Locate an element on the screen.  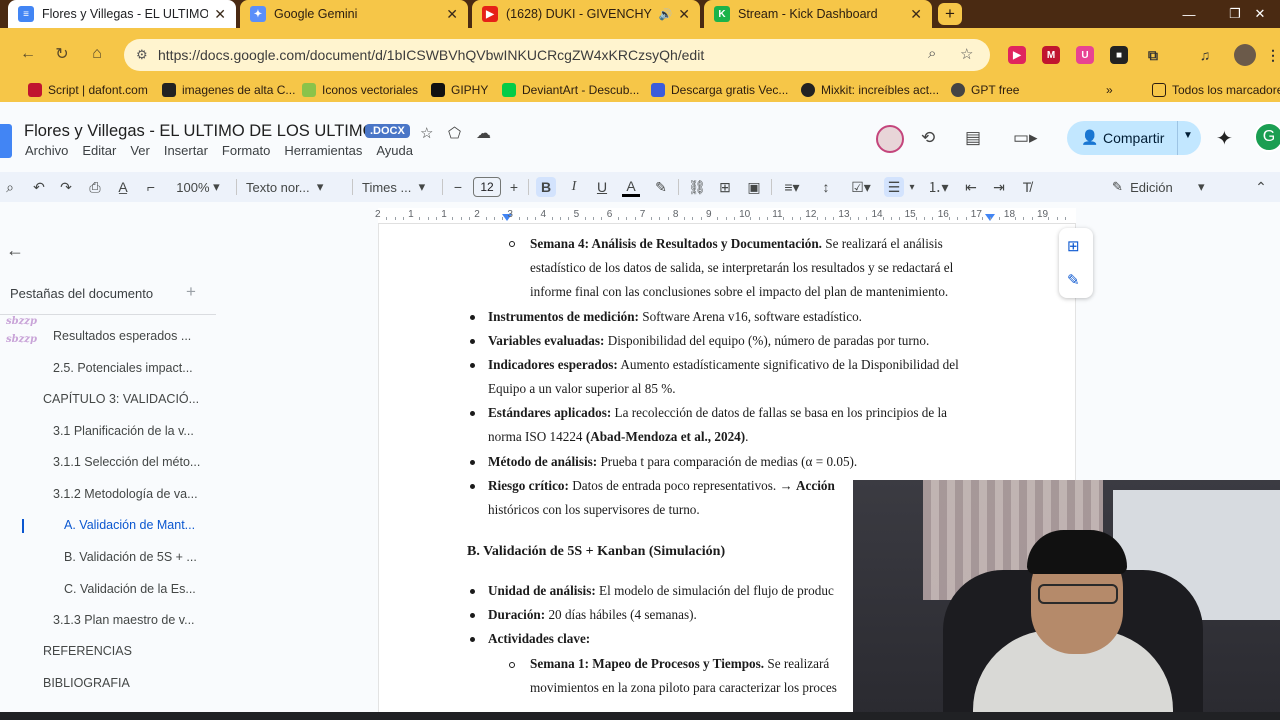
bookmark-item: GPT free is located at coordinates (985, 90).